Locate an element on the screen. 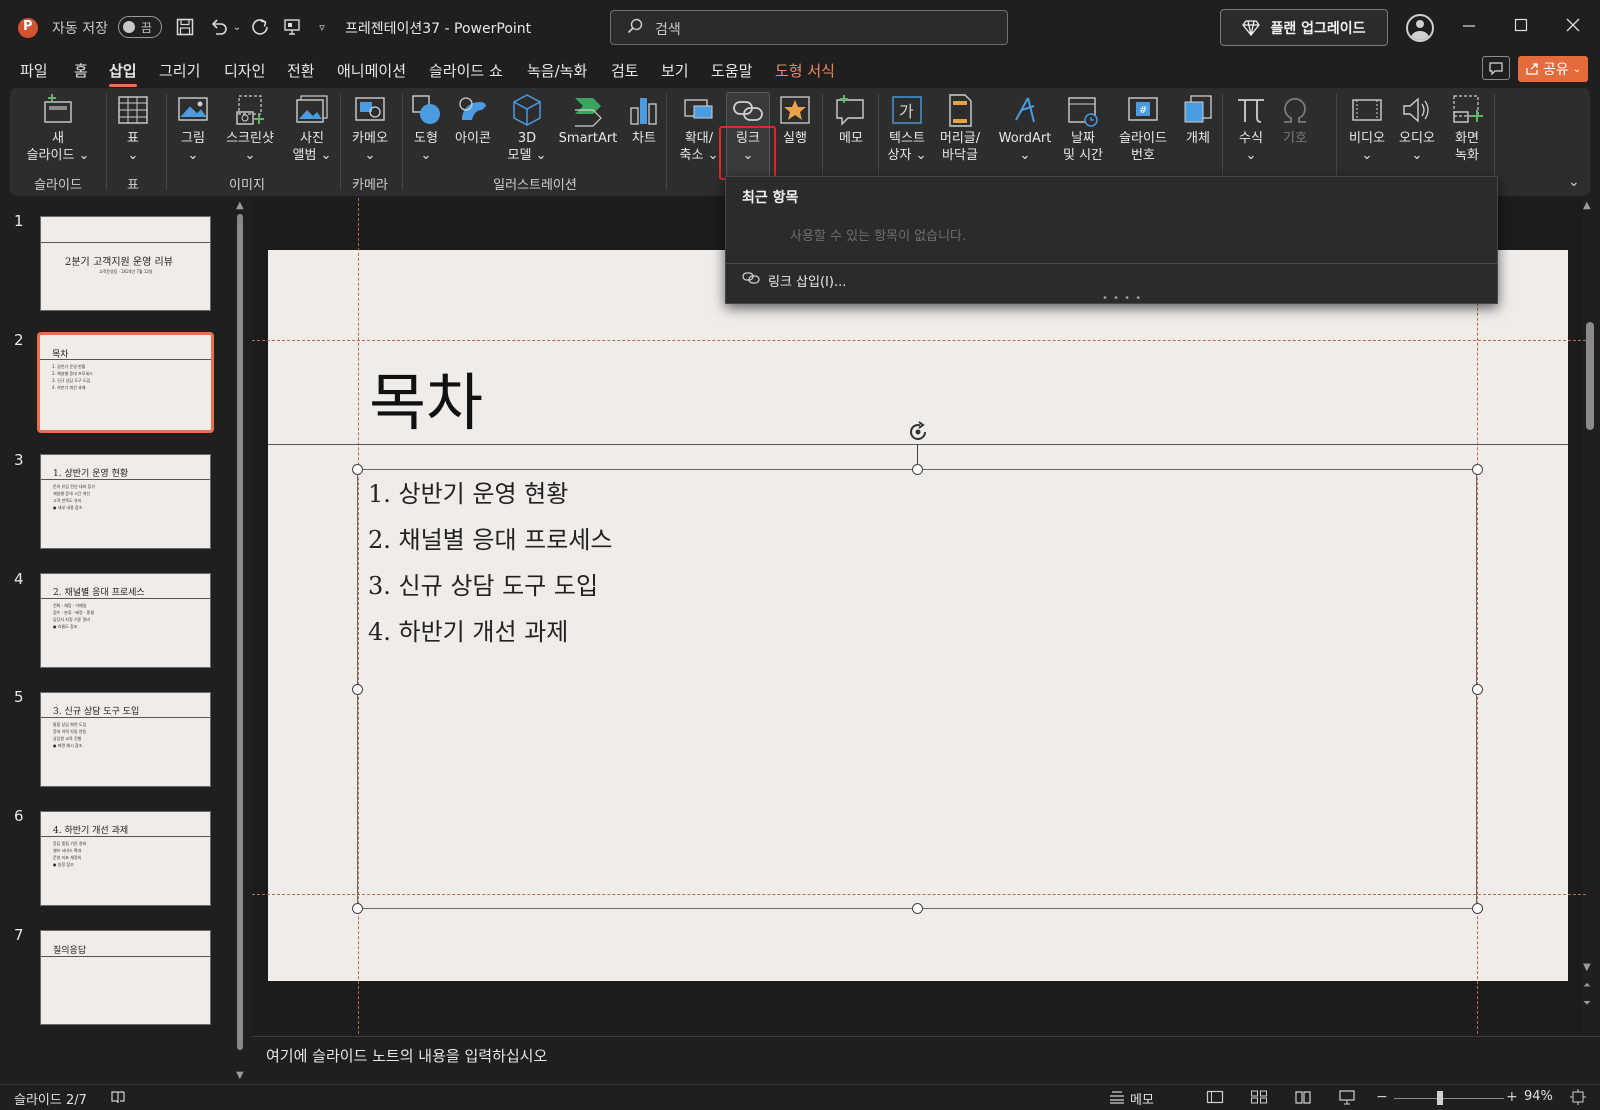  zoom-button: 확대/ 축소 ⌄ is located at coordinates (699, 128).